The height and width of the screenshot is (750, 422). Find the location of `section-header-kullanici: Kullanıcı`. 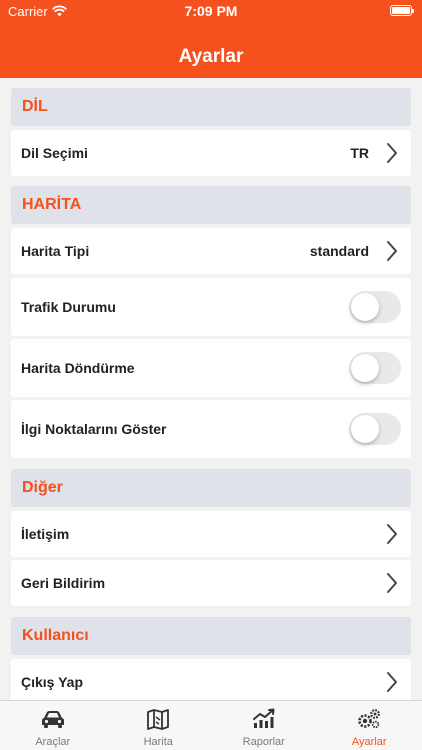

section-header-kullanici: Kullanıcı is located at coordinates (211, 636).